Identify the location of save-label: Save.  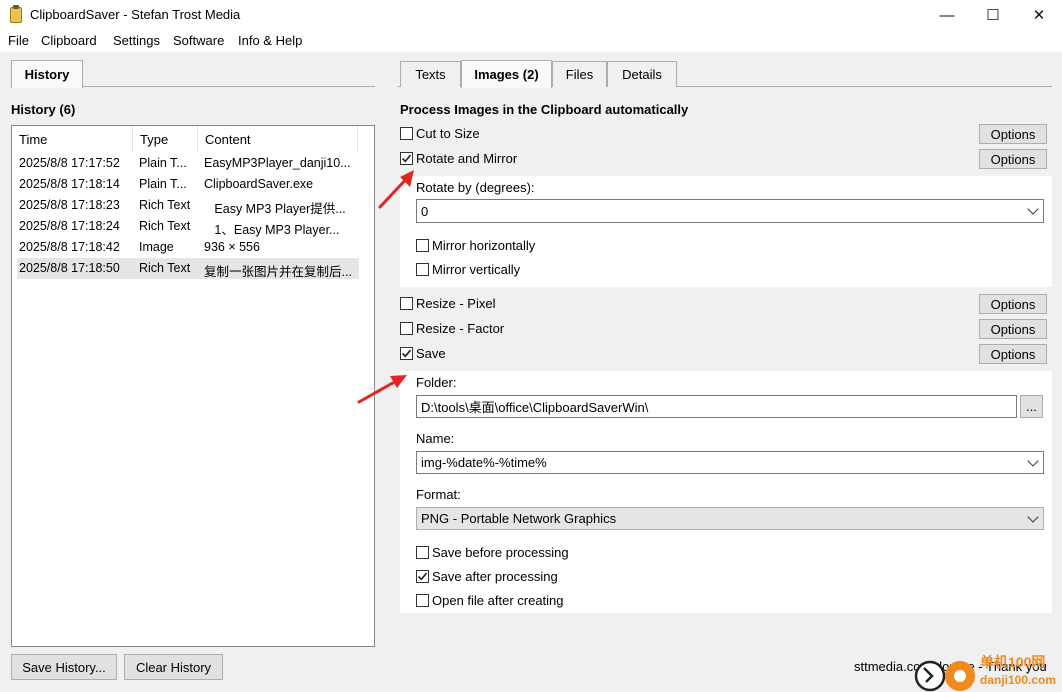
(431, 353).